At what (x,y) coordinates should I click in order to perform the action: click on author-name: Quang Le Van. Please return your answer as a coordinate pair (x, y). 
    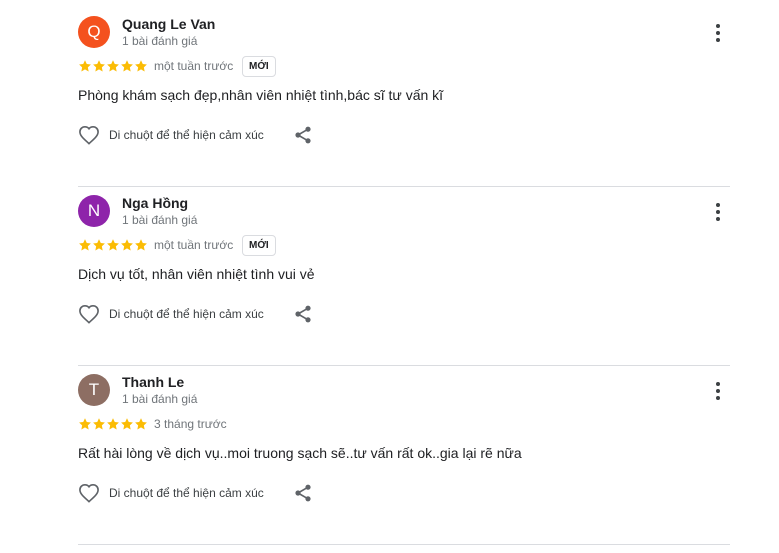
    Looking at the image, I should click on (168, 24).